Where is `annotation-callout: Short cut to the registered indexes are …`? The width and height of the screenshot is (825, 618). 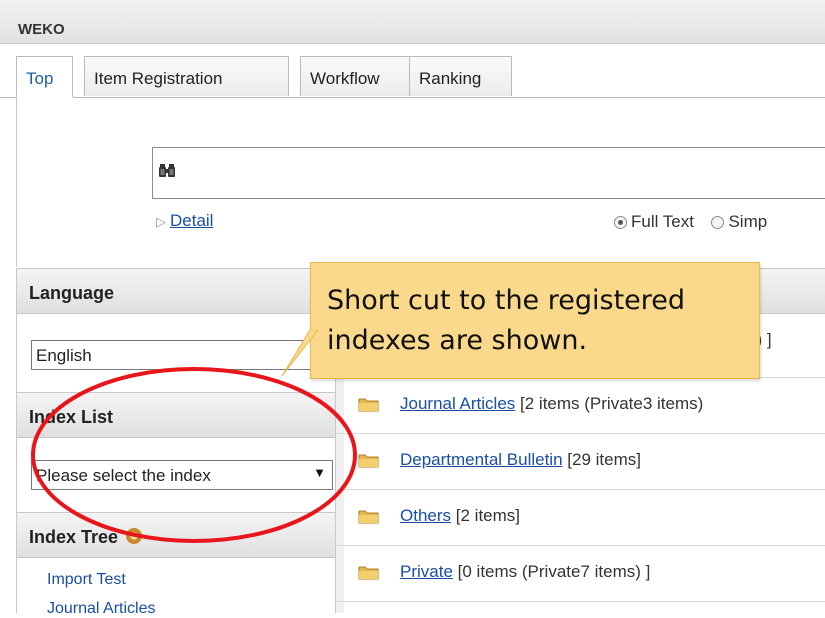 annotation-callout: Short cut to the registered indexes are … is located at coordinates (535, 320).